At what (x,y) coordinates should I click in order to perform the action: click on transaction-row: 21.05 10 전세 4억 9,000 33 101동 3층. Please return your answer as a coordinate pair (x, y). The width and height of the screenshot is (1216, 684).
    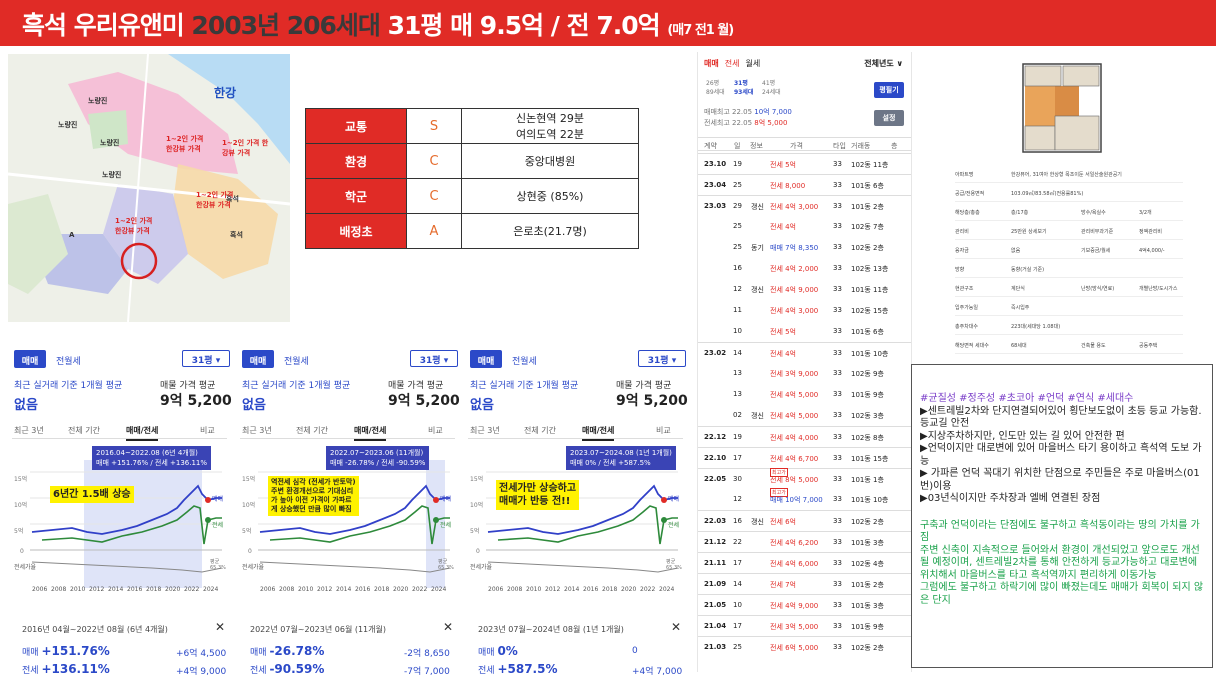
    Looking at the image, I should click on (804, 604).